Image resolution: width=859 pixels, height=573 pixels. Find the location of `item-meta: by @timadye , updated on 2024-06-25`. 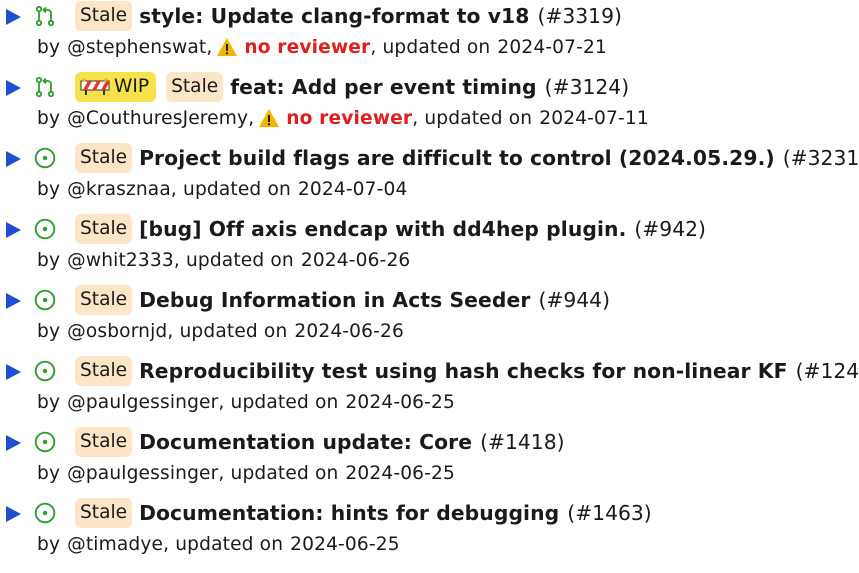

item-meta: by @timadye , updated on 2024-06-25 is located at coordinates (218, 544).